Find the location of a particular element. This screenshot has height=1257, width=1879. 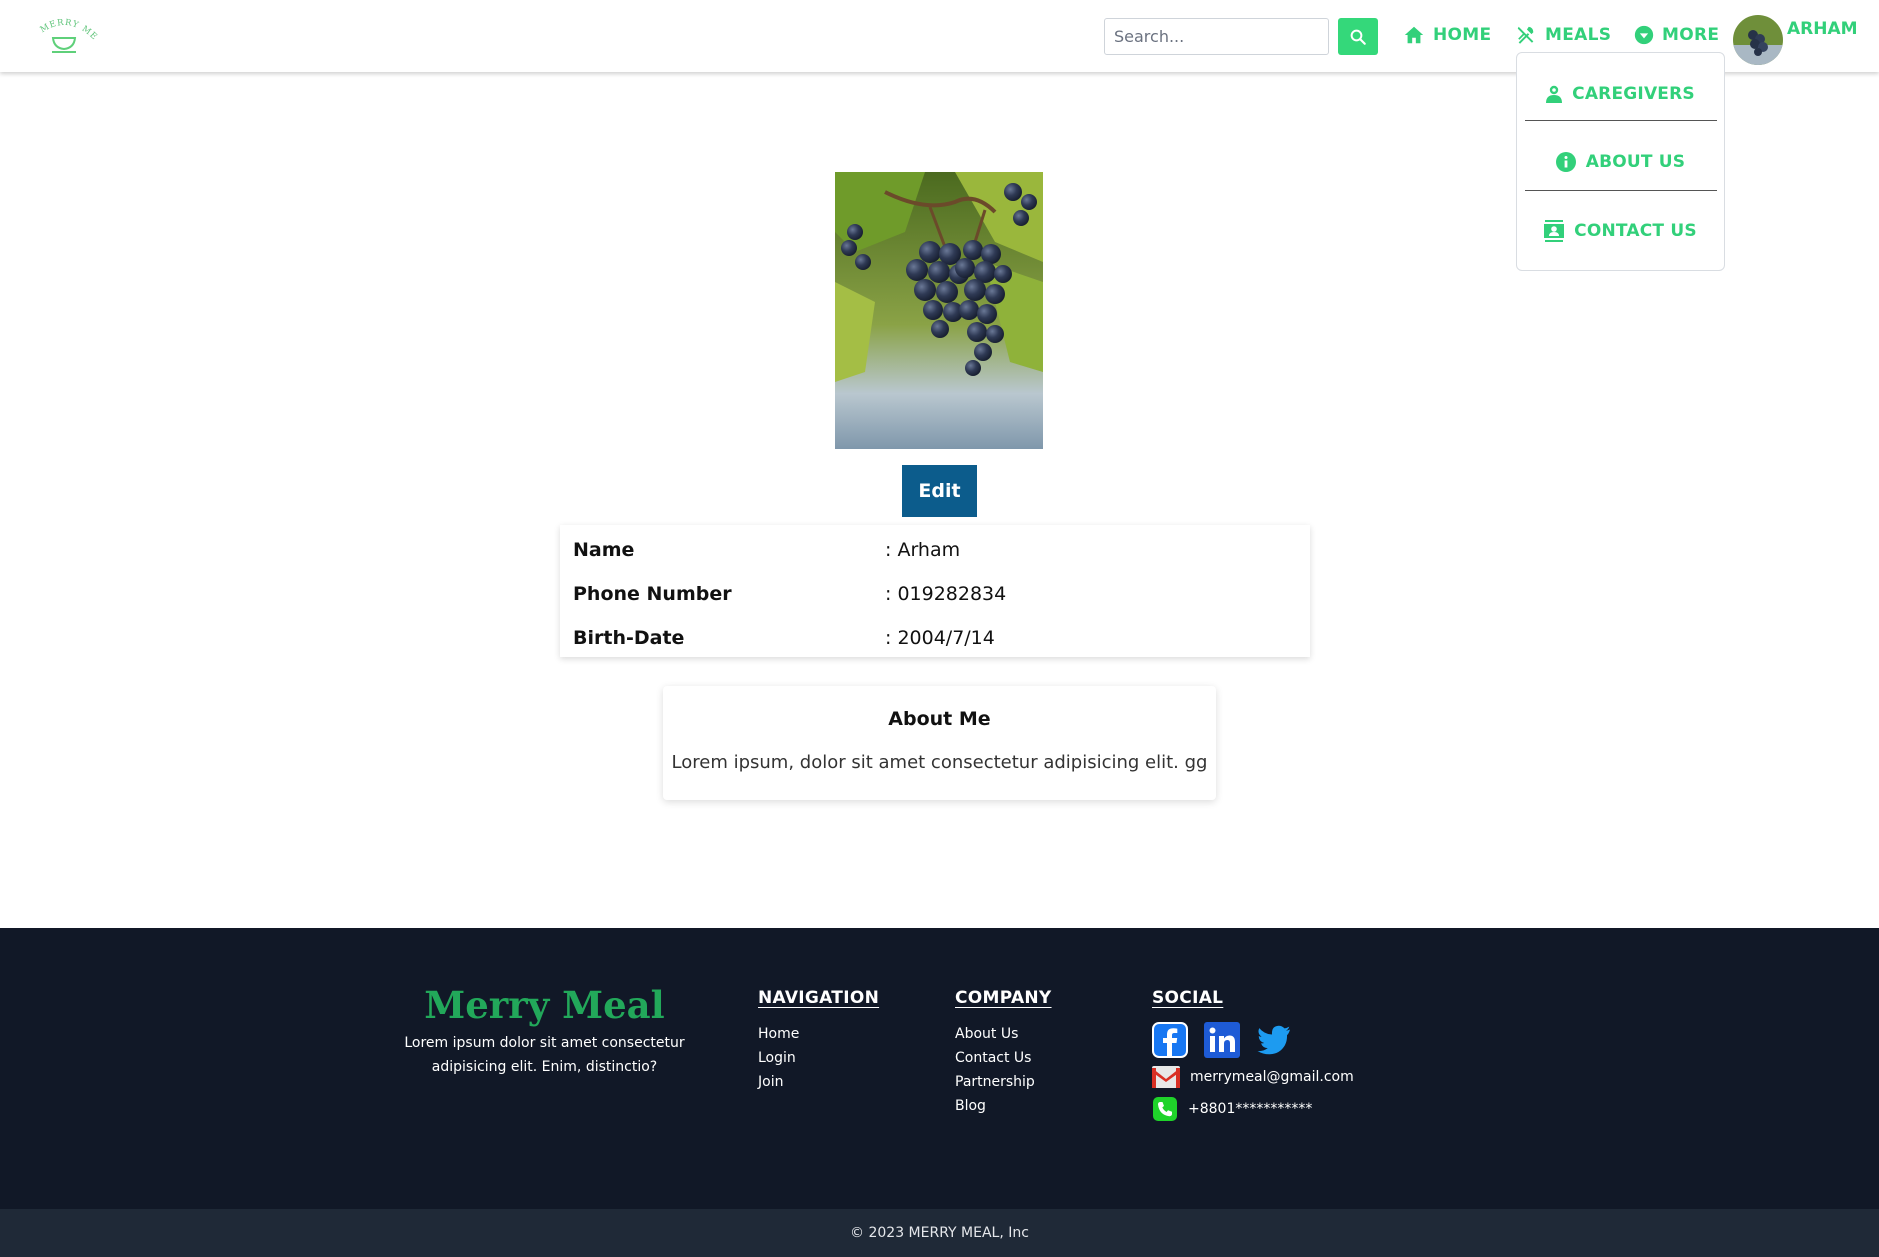

gmail-icon is located at coordinates (1166, 1077).